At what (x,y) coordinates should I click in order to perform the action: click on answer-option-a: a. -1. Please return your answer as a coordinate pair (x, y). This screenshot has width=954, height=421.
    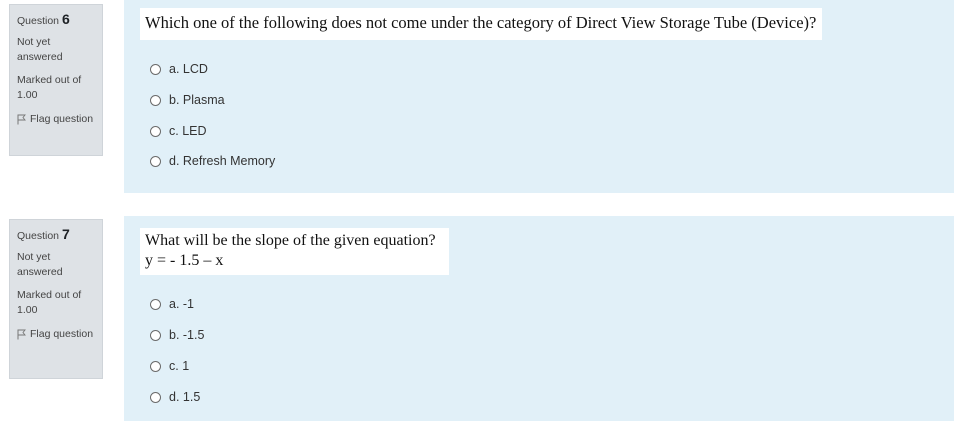
    Looking at the image, I should click on (172, 304).